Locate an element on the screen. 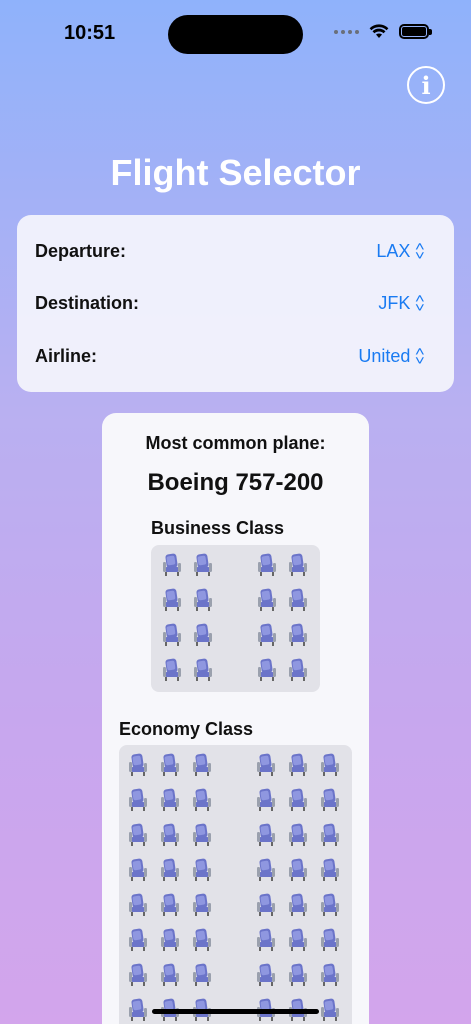  info-button: i is located at coordinates (426, 85).